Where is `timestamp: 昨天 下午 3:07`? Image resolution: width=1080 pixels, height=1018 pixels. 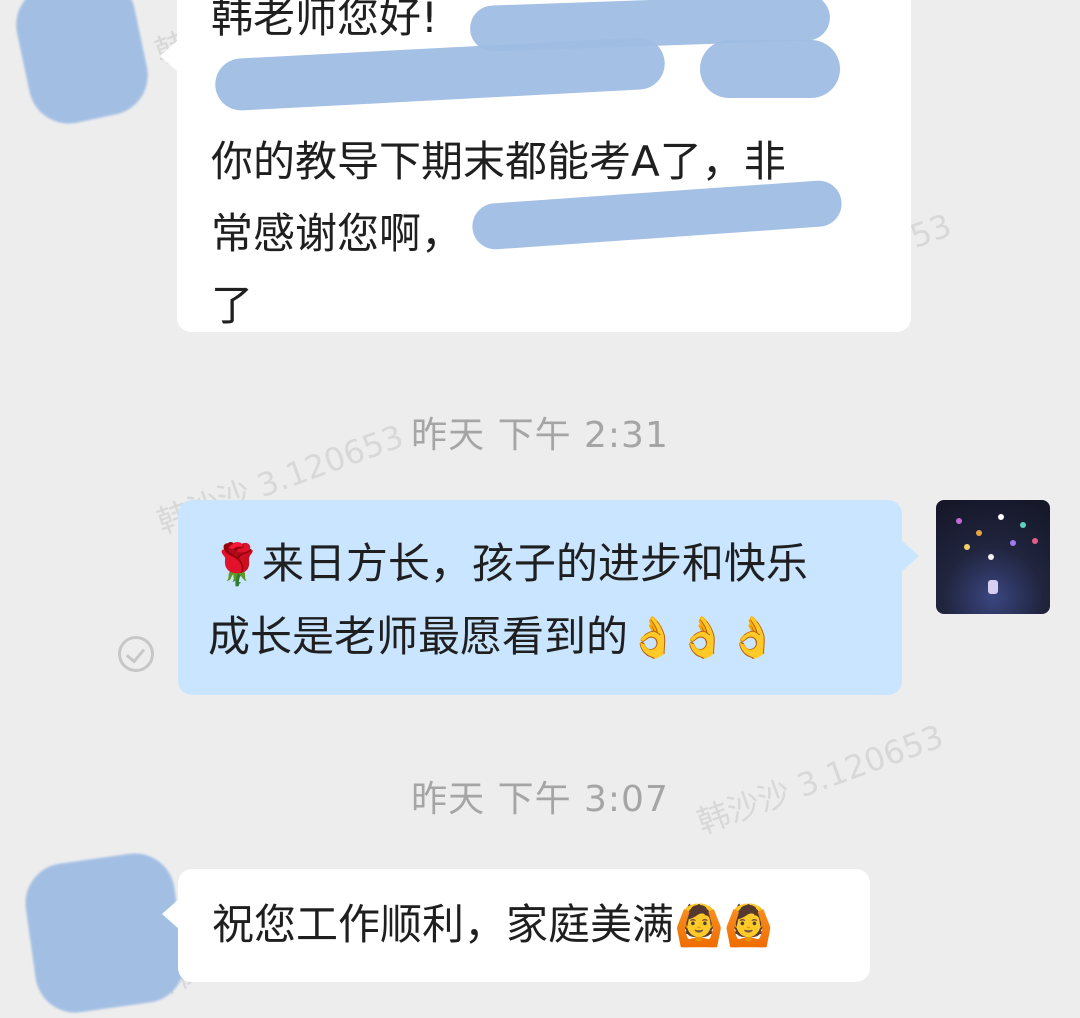
timestamp: 昨天 下午 3:07 is located at coordinates (540, 799).